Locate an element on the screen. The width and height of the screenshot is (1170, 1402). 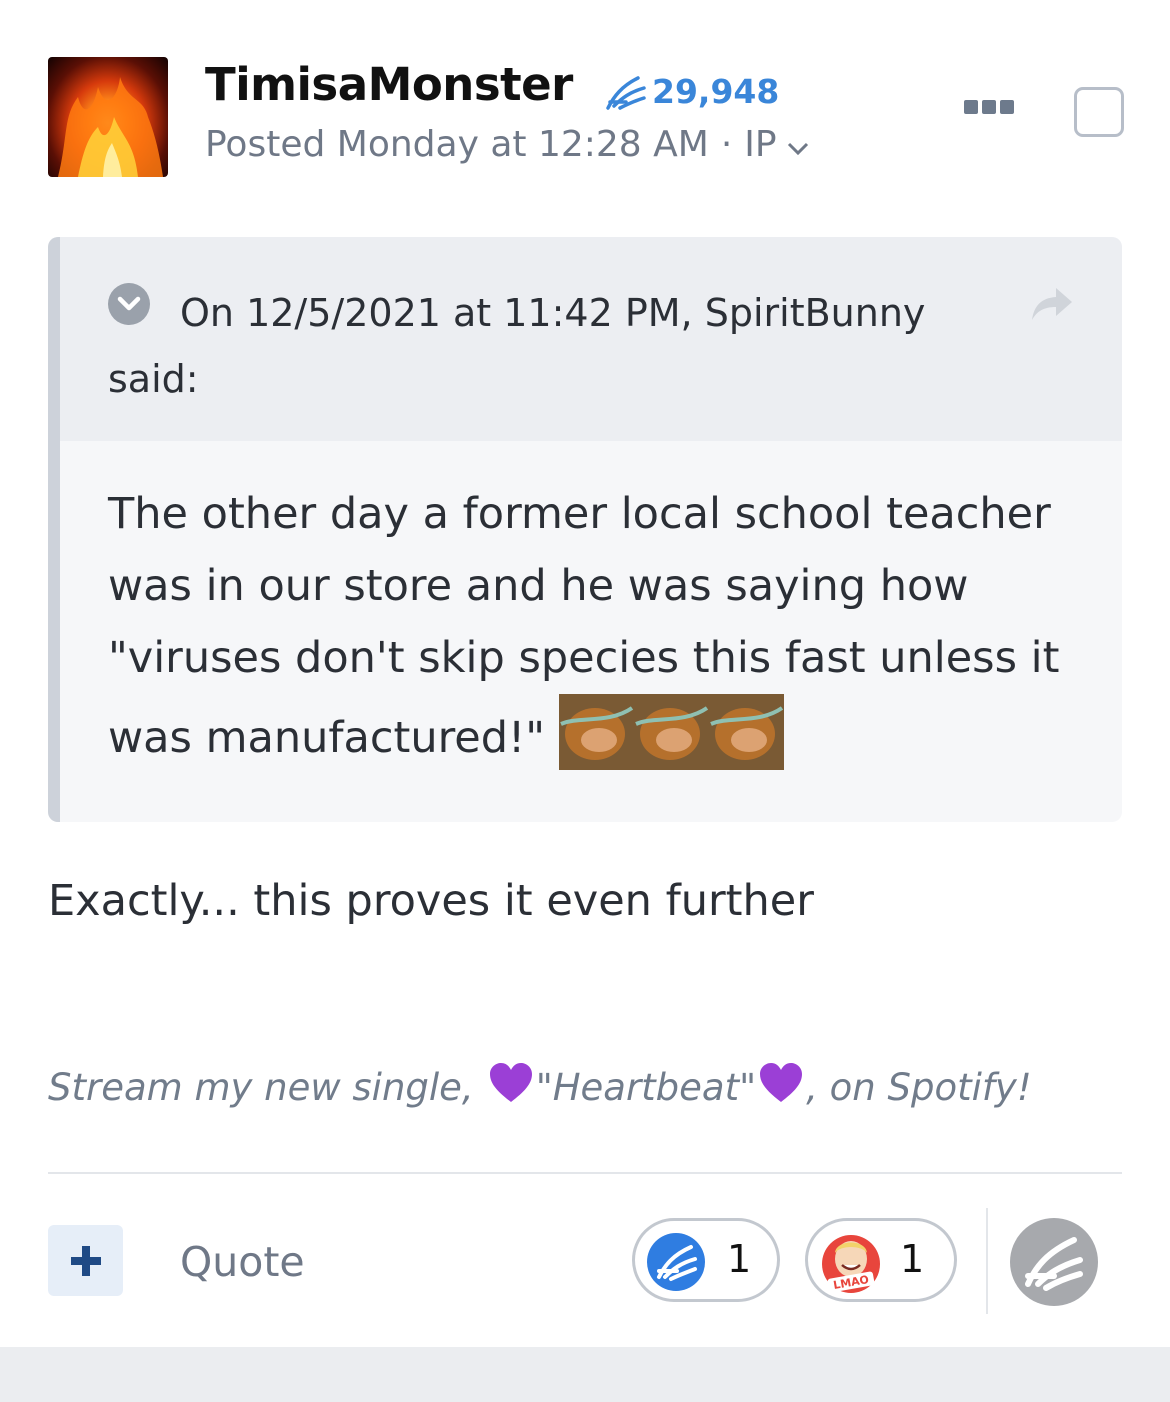
select-post-checkbox is located at coordinates (1099, 112).